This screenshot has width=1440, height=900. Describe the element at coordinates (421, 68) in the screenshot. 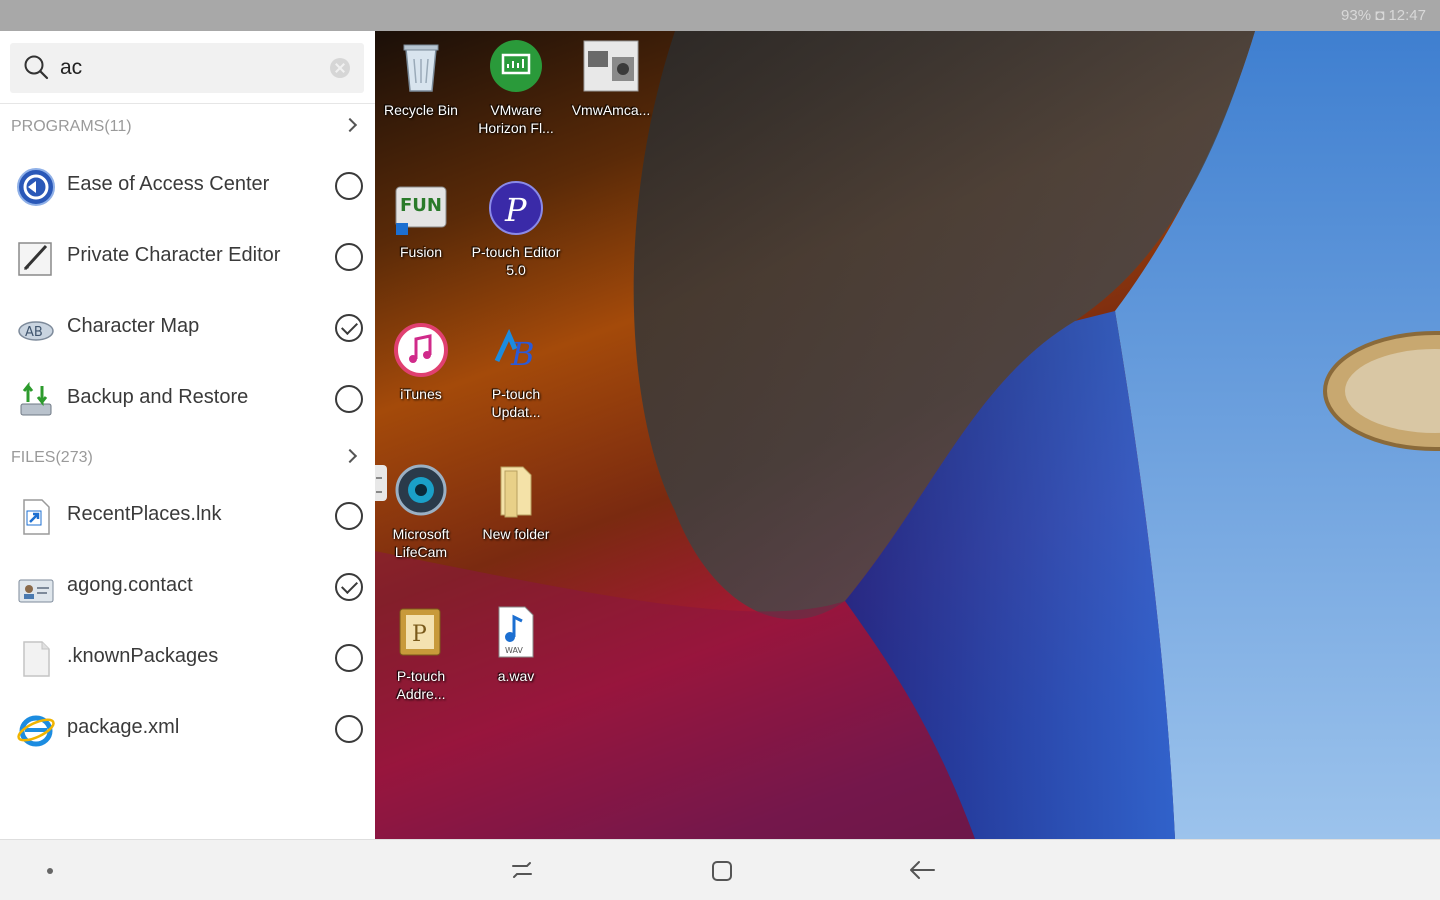

I see `recycle-bin-icon` at that location.